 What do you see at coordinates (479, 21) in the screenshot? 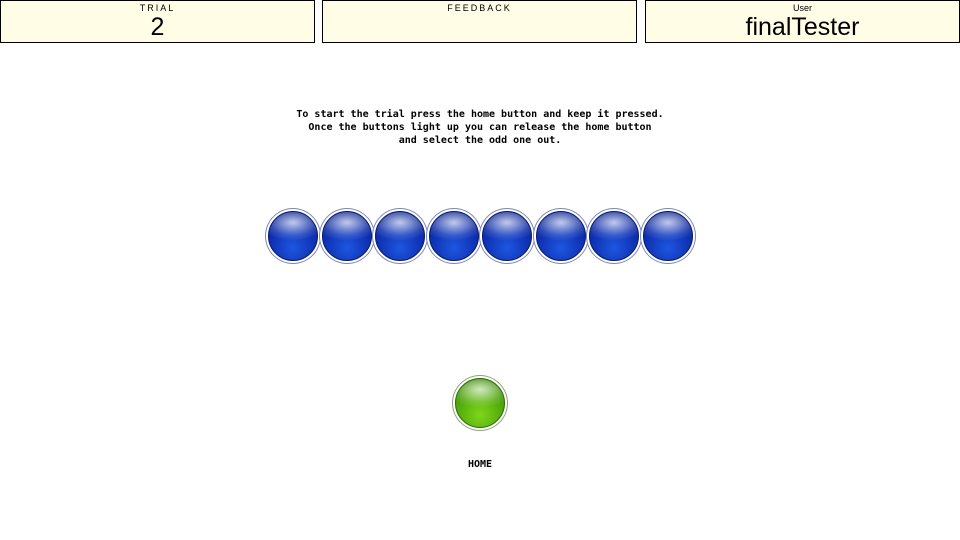
I see `feedback-panel: FEEDBACK` at bounding box center [479, 21].